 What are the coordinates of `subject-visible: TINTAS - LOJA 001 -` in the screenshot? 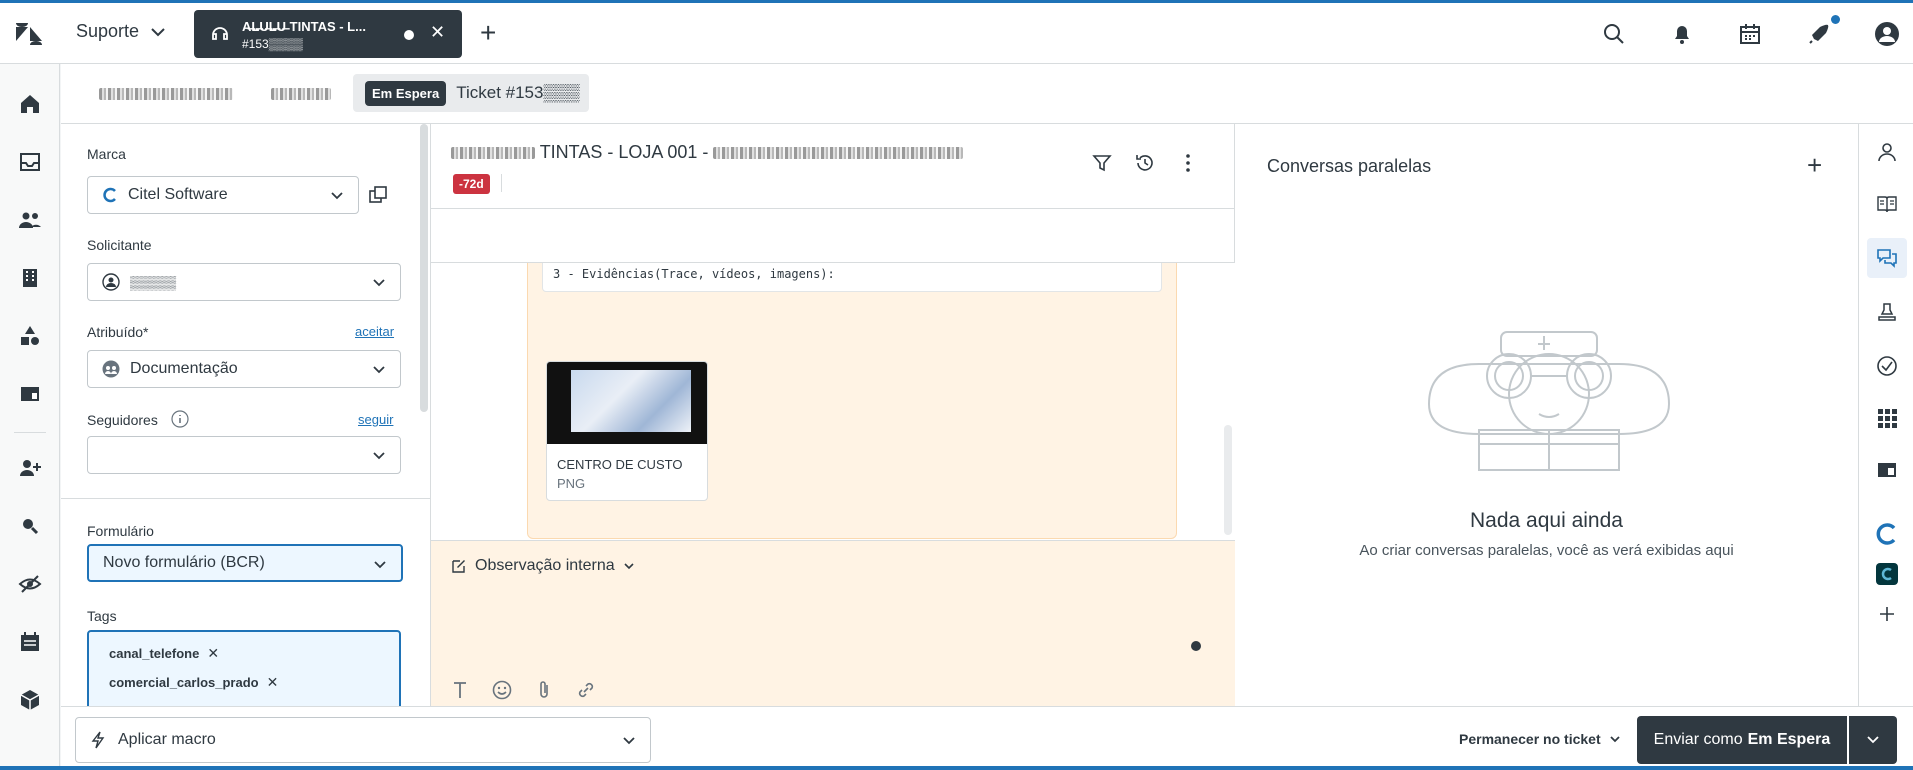 It's located at (624, 152).